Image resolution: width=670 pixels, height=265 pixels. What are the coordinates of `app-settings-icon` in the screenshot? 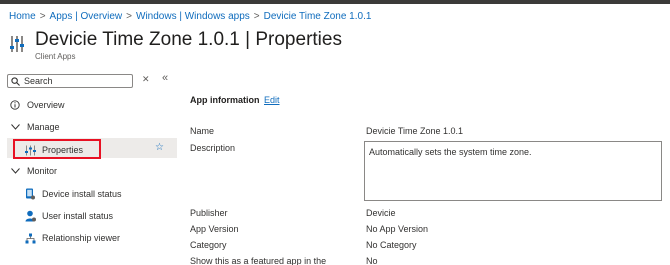 It's located at (17, 44).